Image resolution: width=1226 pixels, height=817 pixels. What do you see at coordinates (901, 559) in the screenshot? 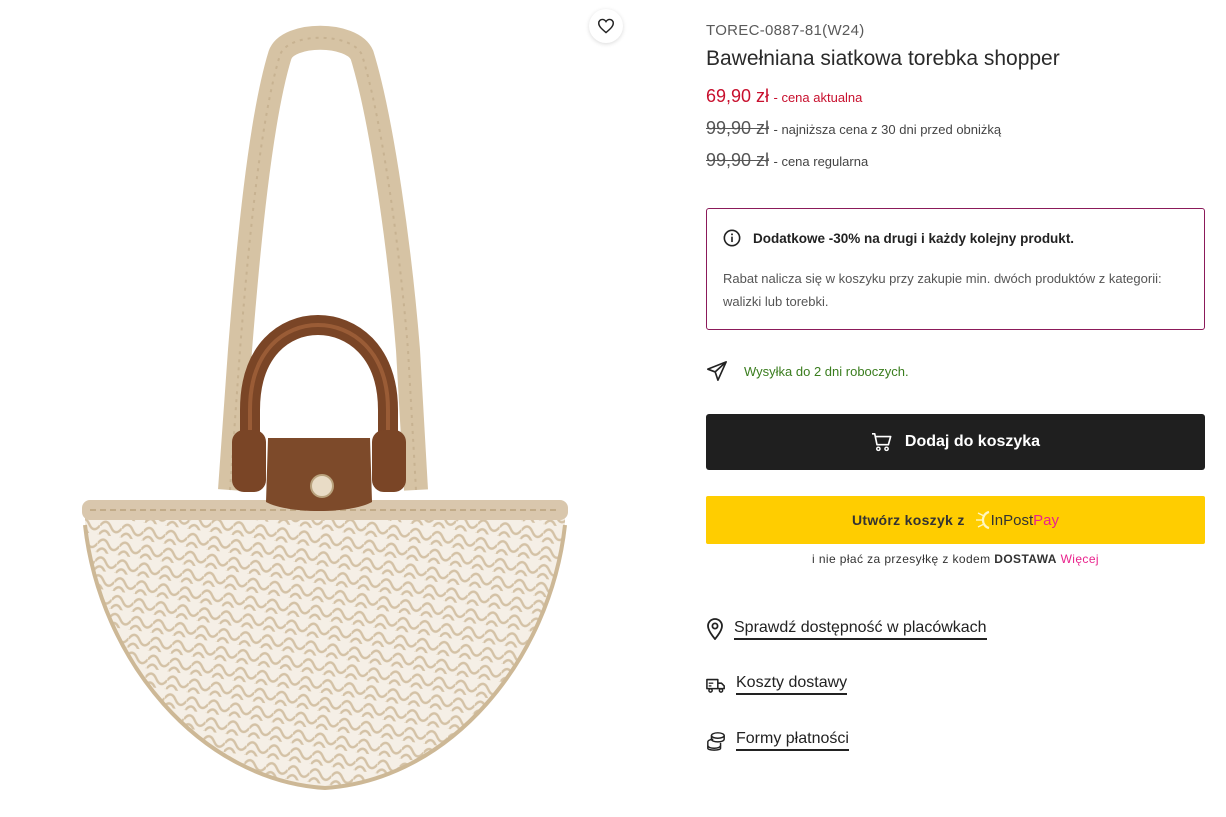
I see `inpost-note-text: i nie płać za przesyłkę z kodem` at bounding box center [901, 559].